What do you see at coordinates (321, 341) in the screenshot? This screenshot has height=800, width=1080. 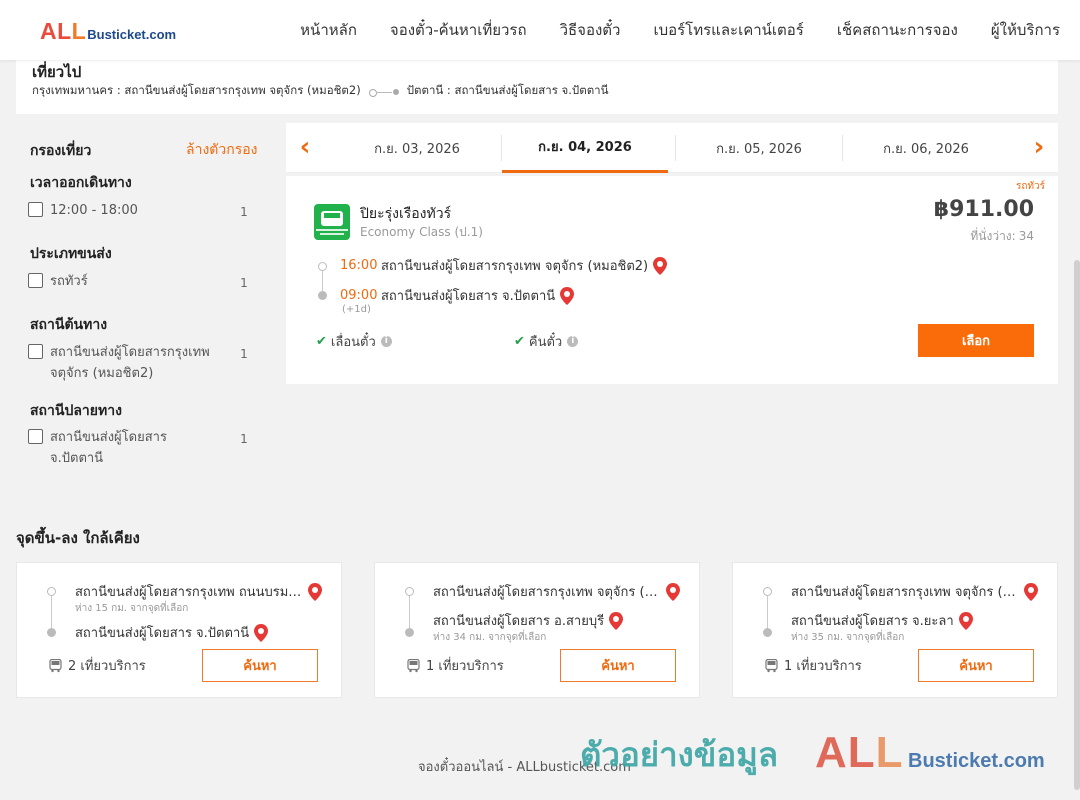 I see `check-icon: ✔` at bounding box center [321, 341].